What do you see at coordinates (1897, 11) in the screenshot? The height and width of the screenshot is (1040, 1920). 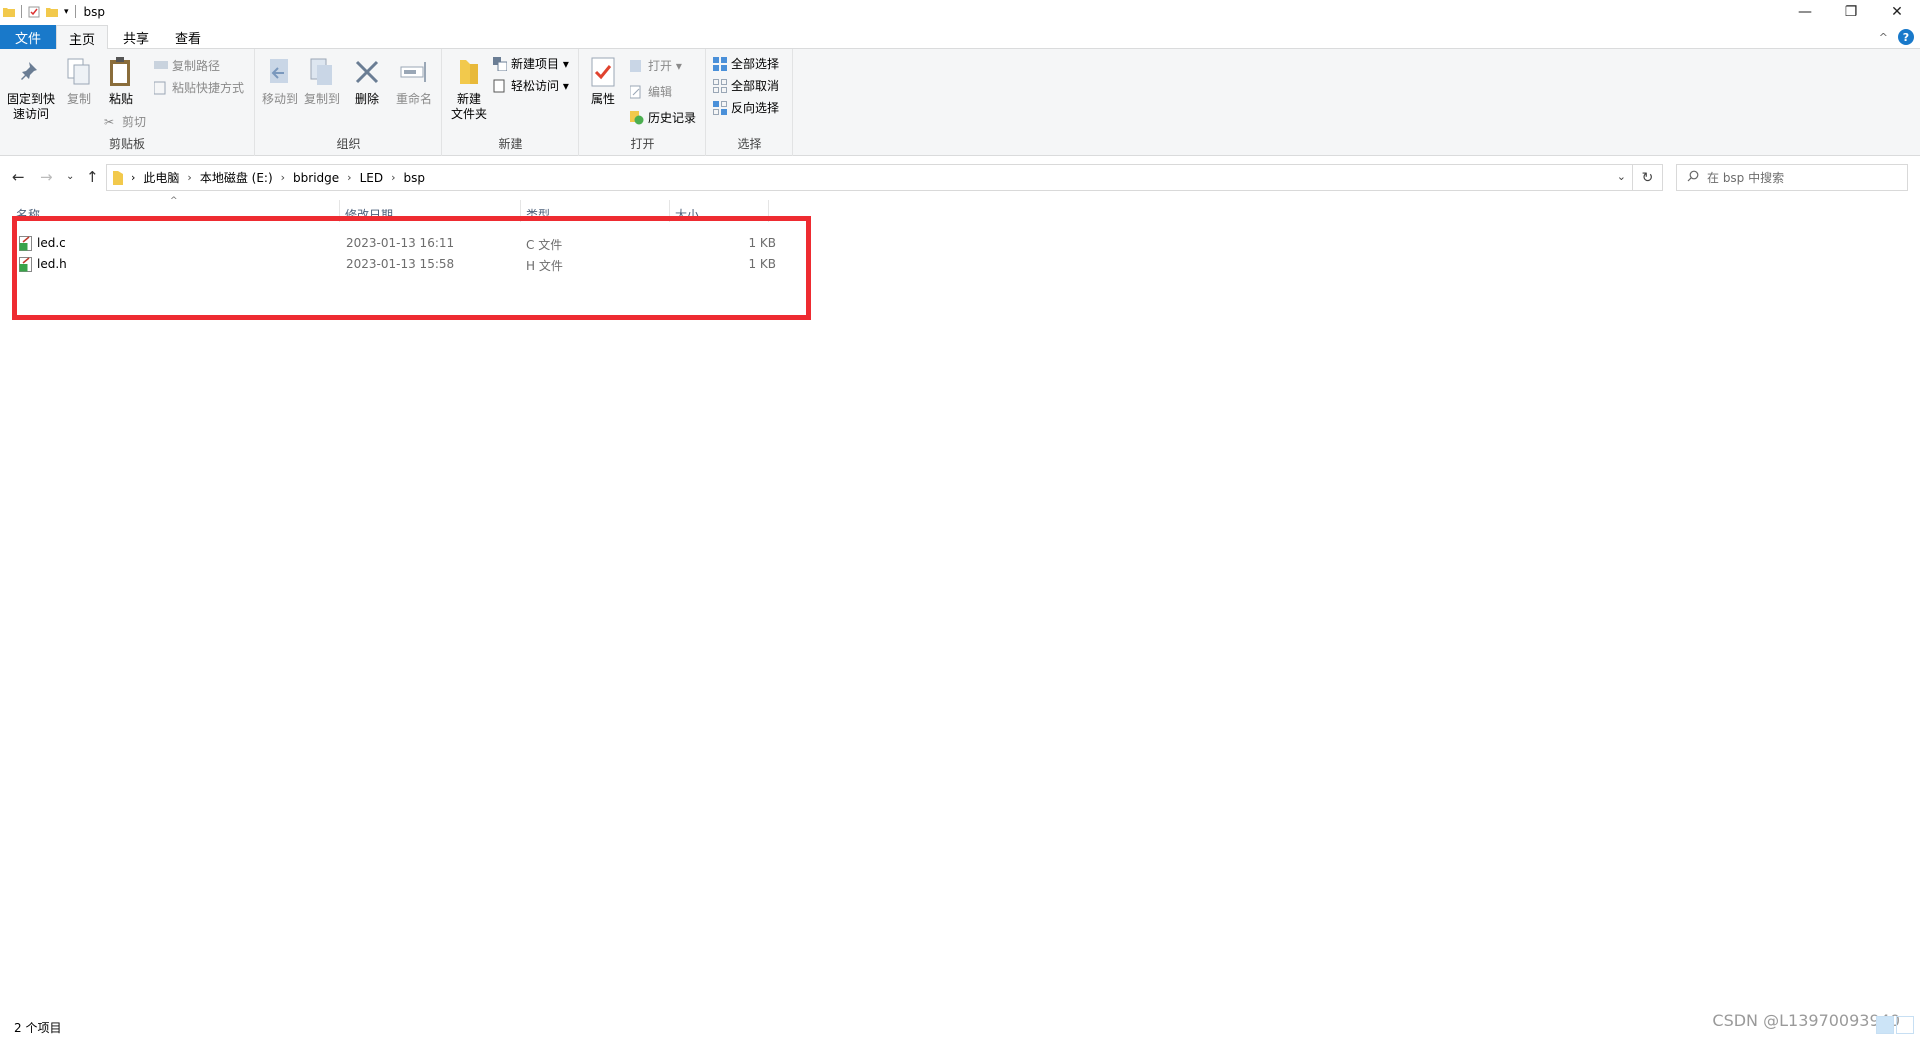 I see `close-button: ✕` at bounding box center [1897, 11].